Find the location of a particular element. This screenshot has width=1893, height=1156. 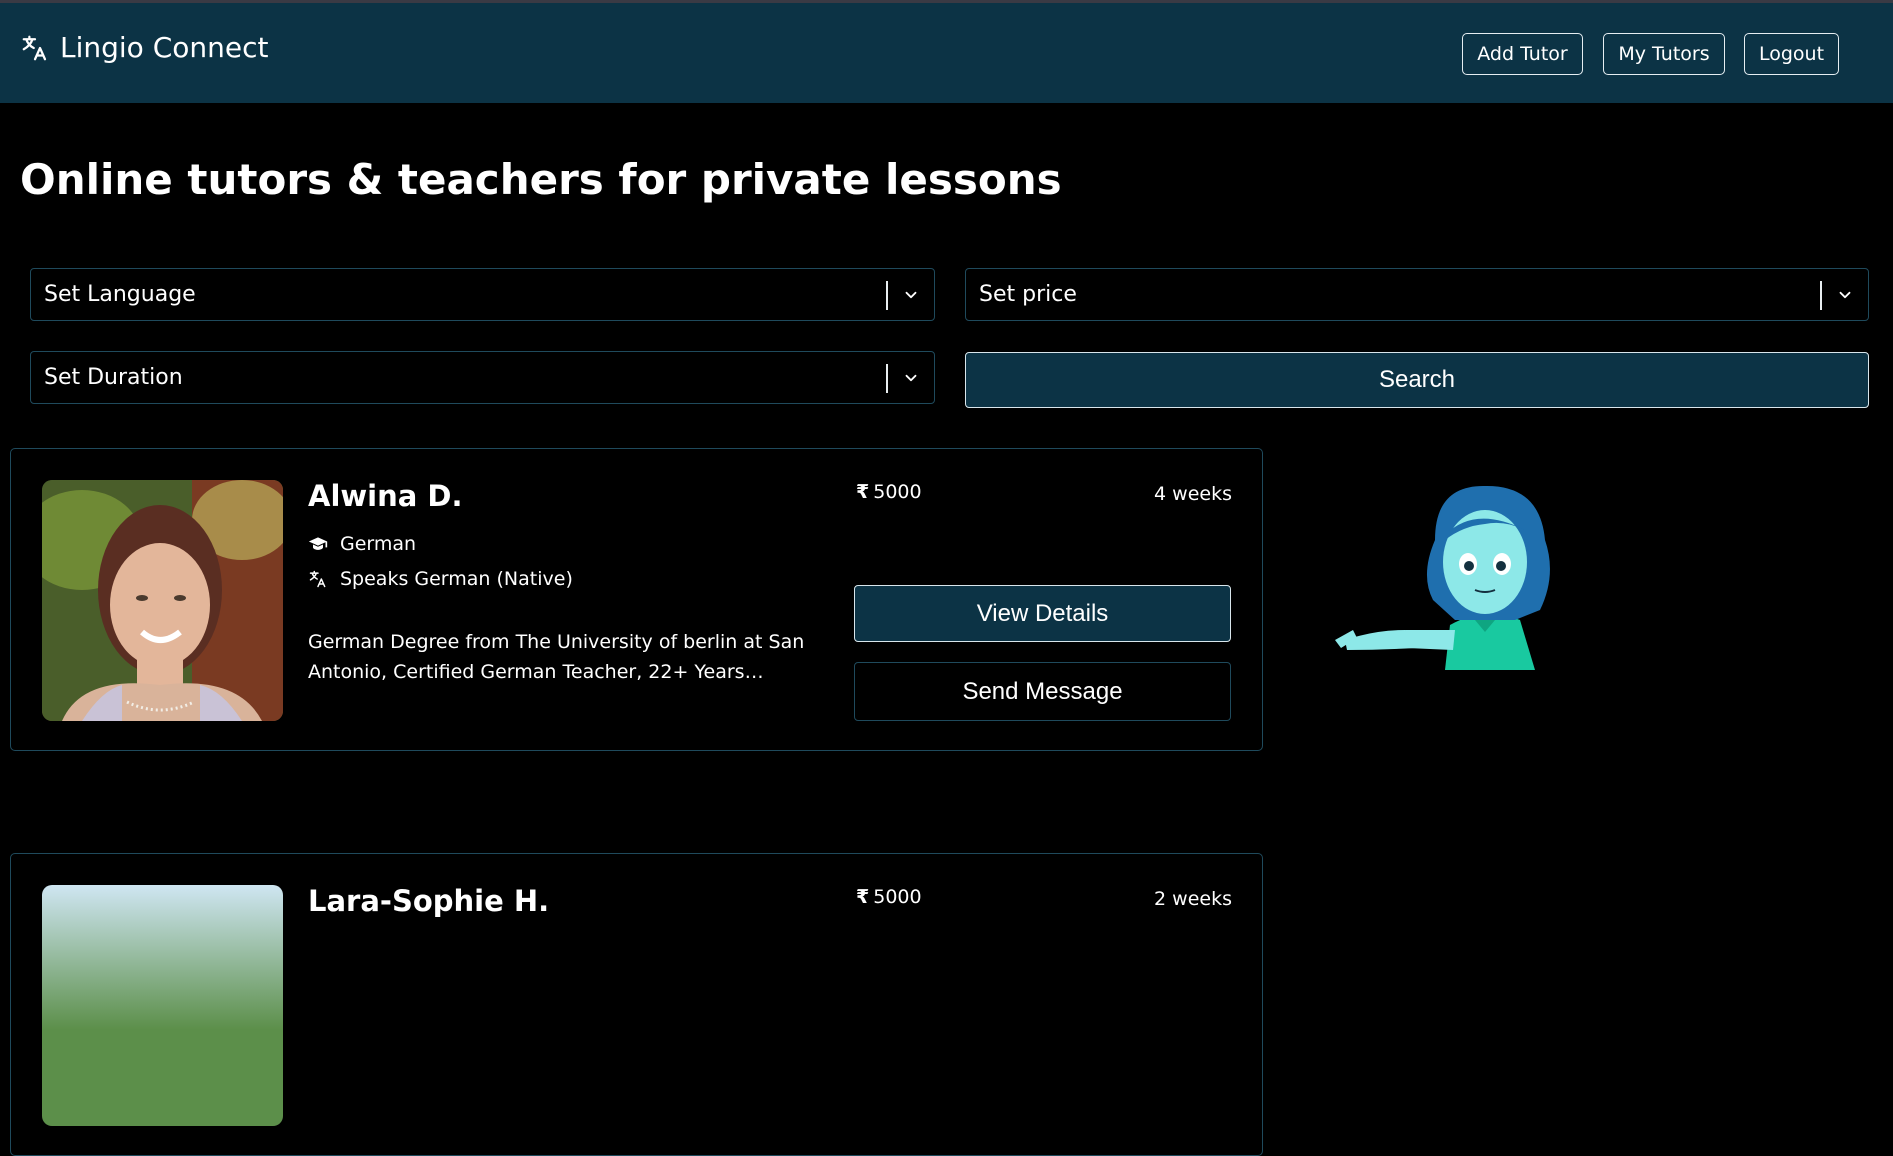

logout-button: Logout is located at coordinates (1791, 54).